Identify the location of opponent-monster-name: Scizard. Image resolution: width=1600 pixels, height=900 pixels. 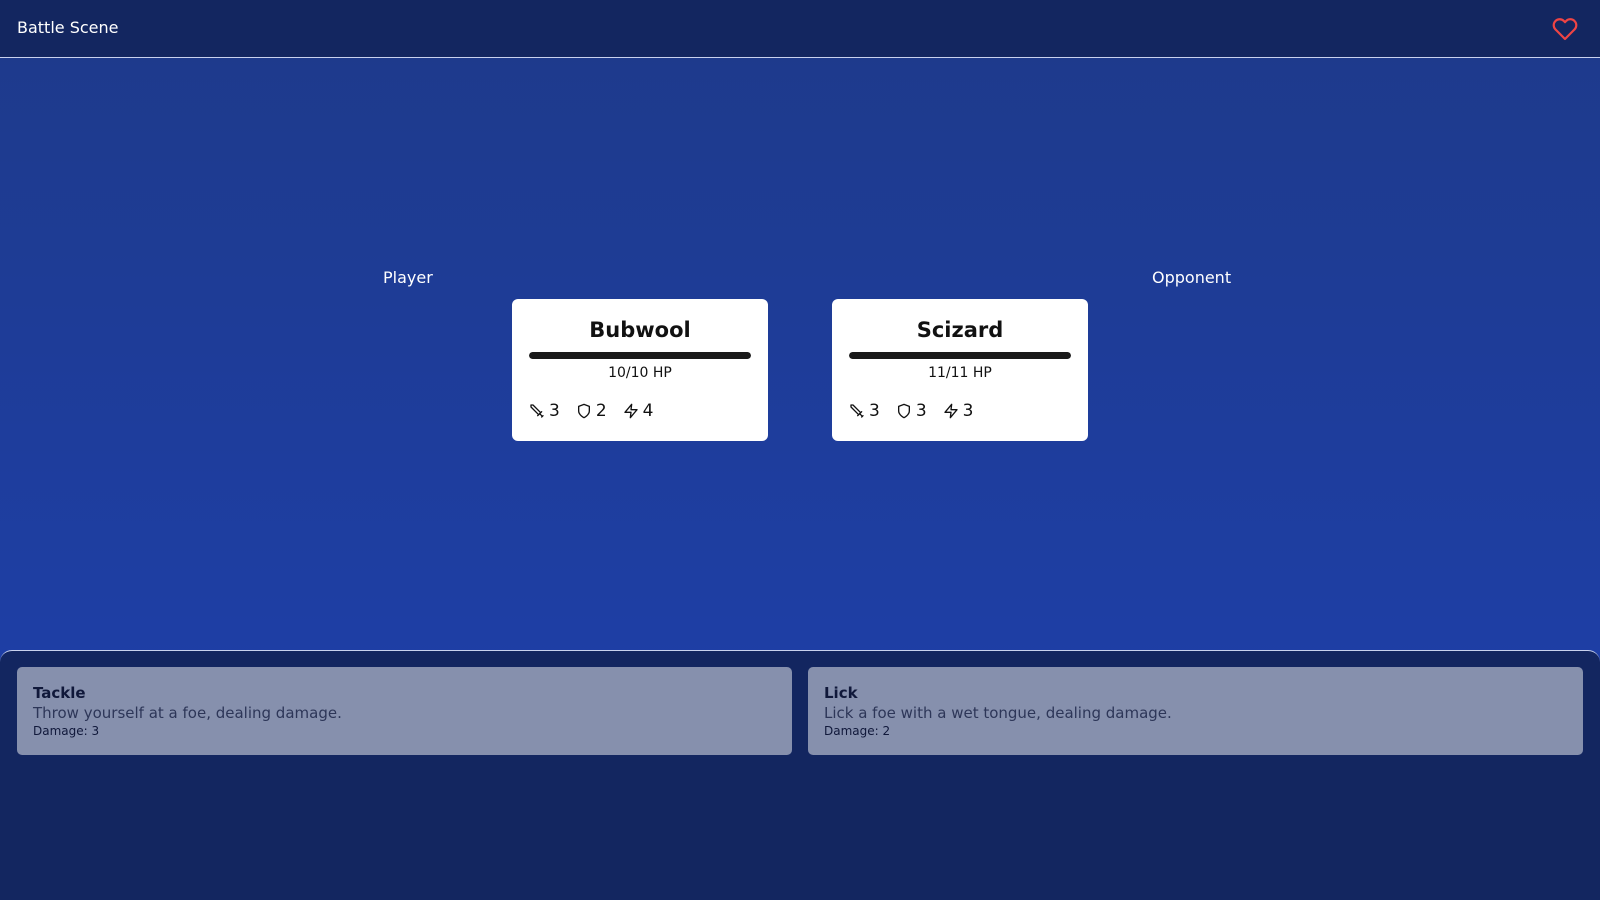
(960, 330).